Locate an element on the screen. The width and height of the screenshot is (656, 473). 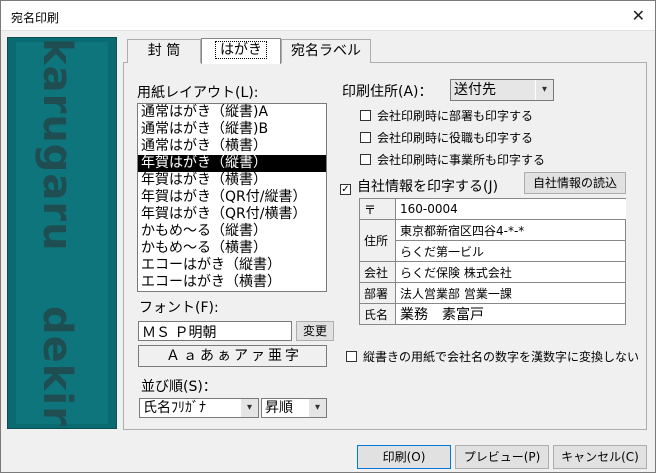
layout-list-item: 通常はがき（縦書)A is located at coordinates (232, 112).